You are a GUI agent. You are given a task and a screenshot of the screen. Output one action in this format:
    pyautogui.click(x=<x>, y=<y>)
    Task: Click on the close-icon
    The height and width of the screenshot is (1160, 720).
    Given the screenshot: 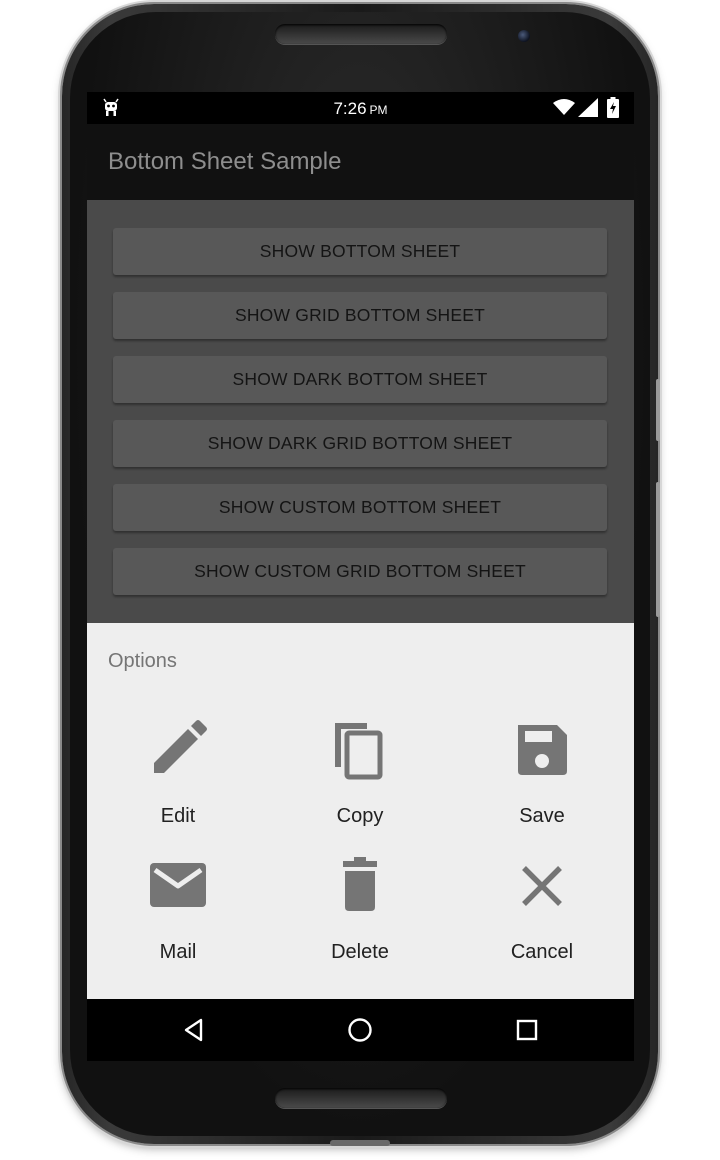 What is the action you would take?
    pyautogui.click(x=542, y=886)
    